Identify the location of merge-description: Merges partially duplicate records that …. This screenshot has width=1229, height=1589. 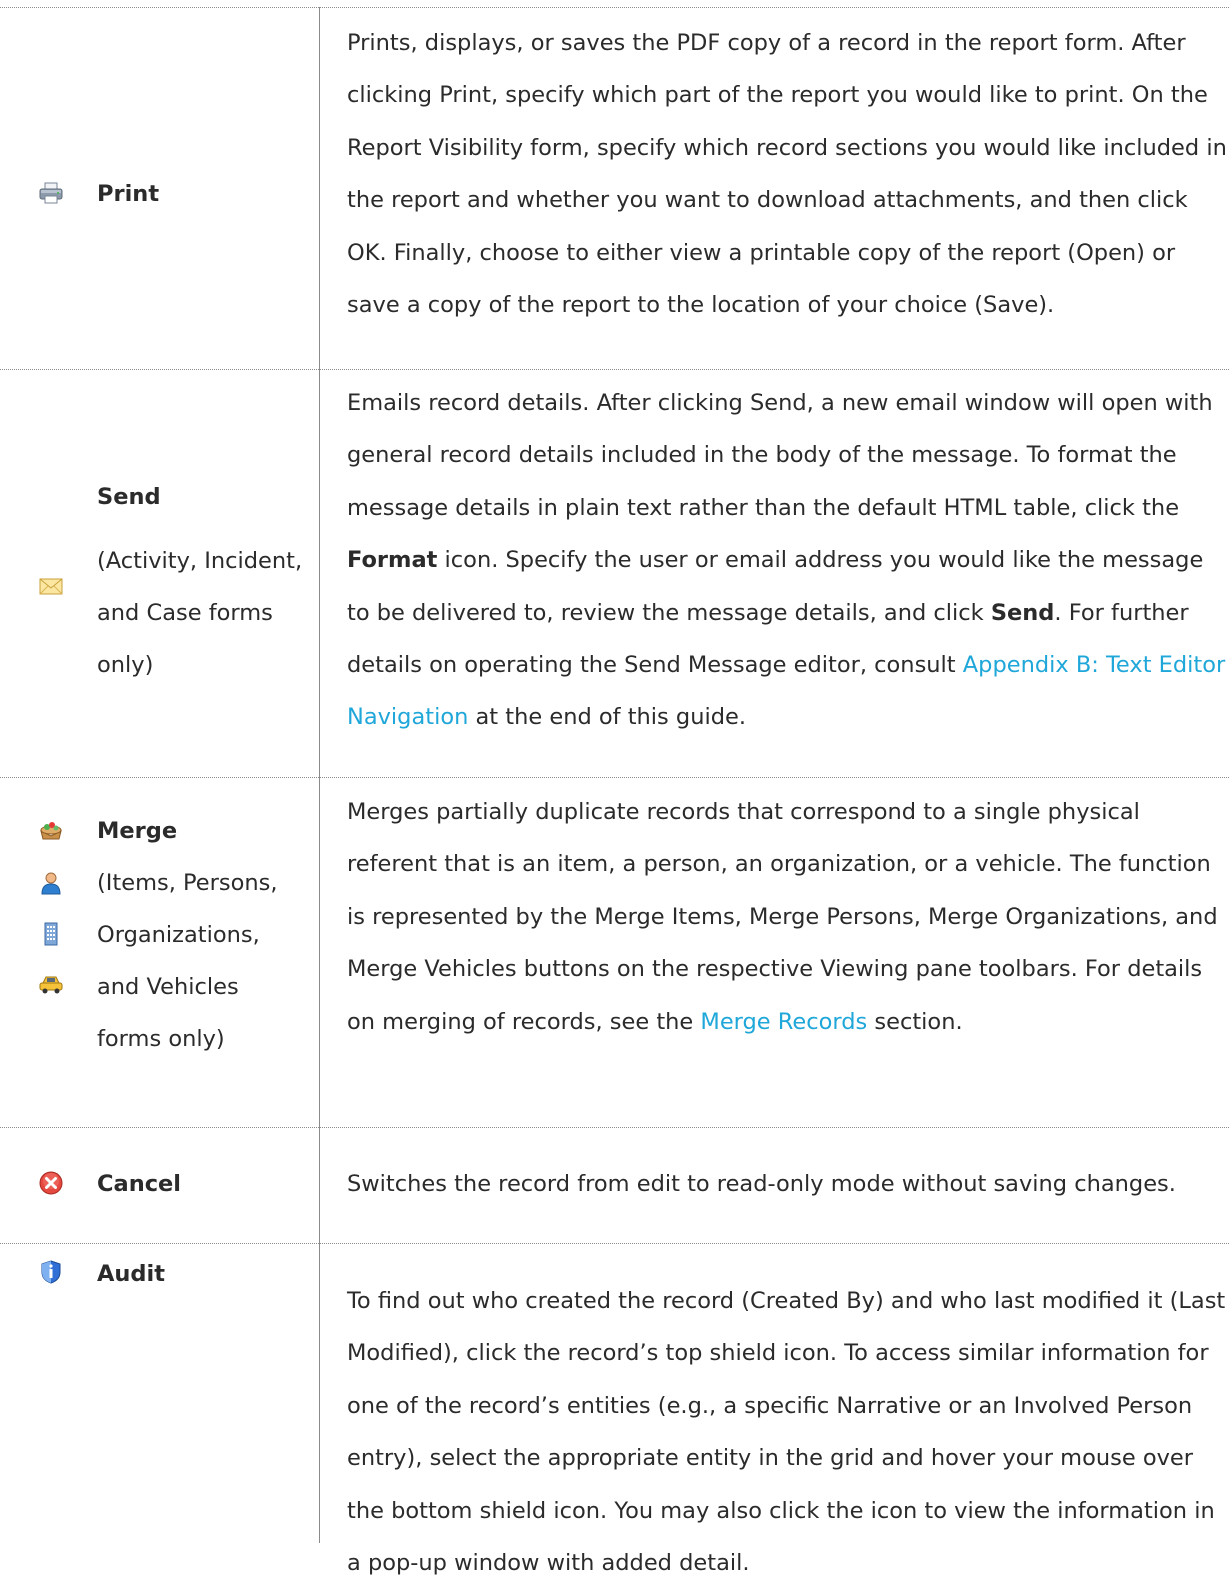
(787, 917).